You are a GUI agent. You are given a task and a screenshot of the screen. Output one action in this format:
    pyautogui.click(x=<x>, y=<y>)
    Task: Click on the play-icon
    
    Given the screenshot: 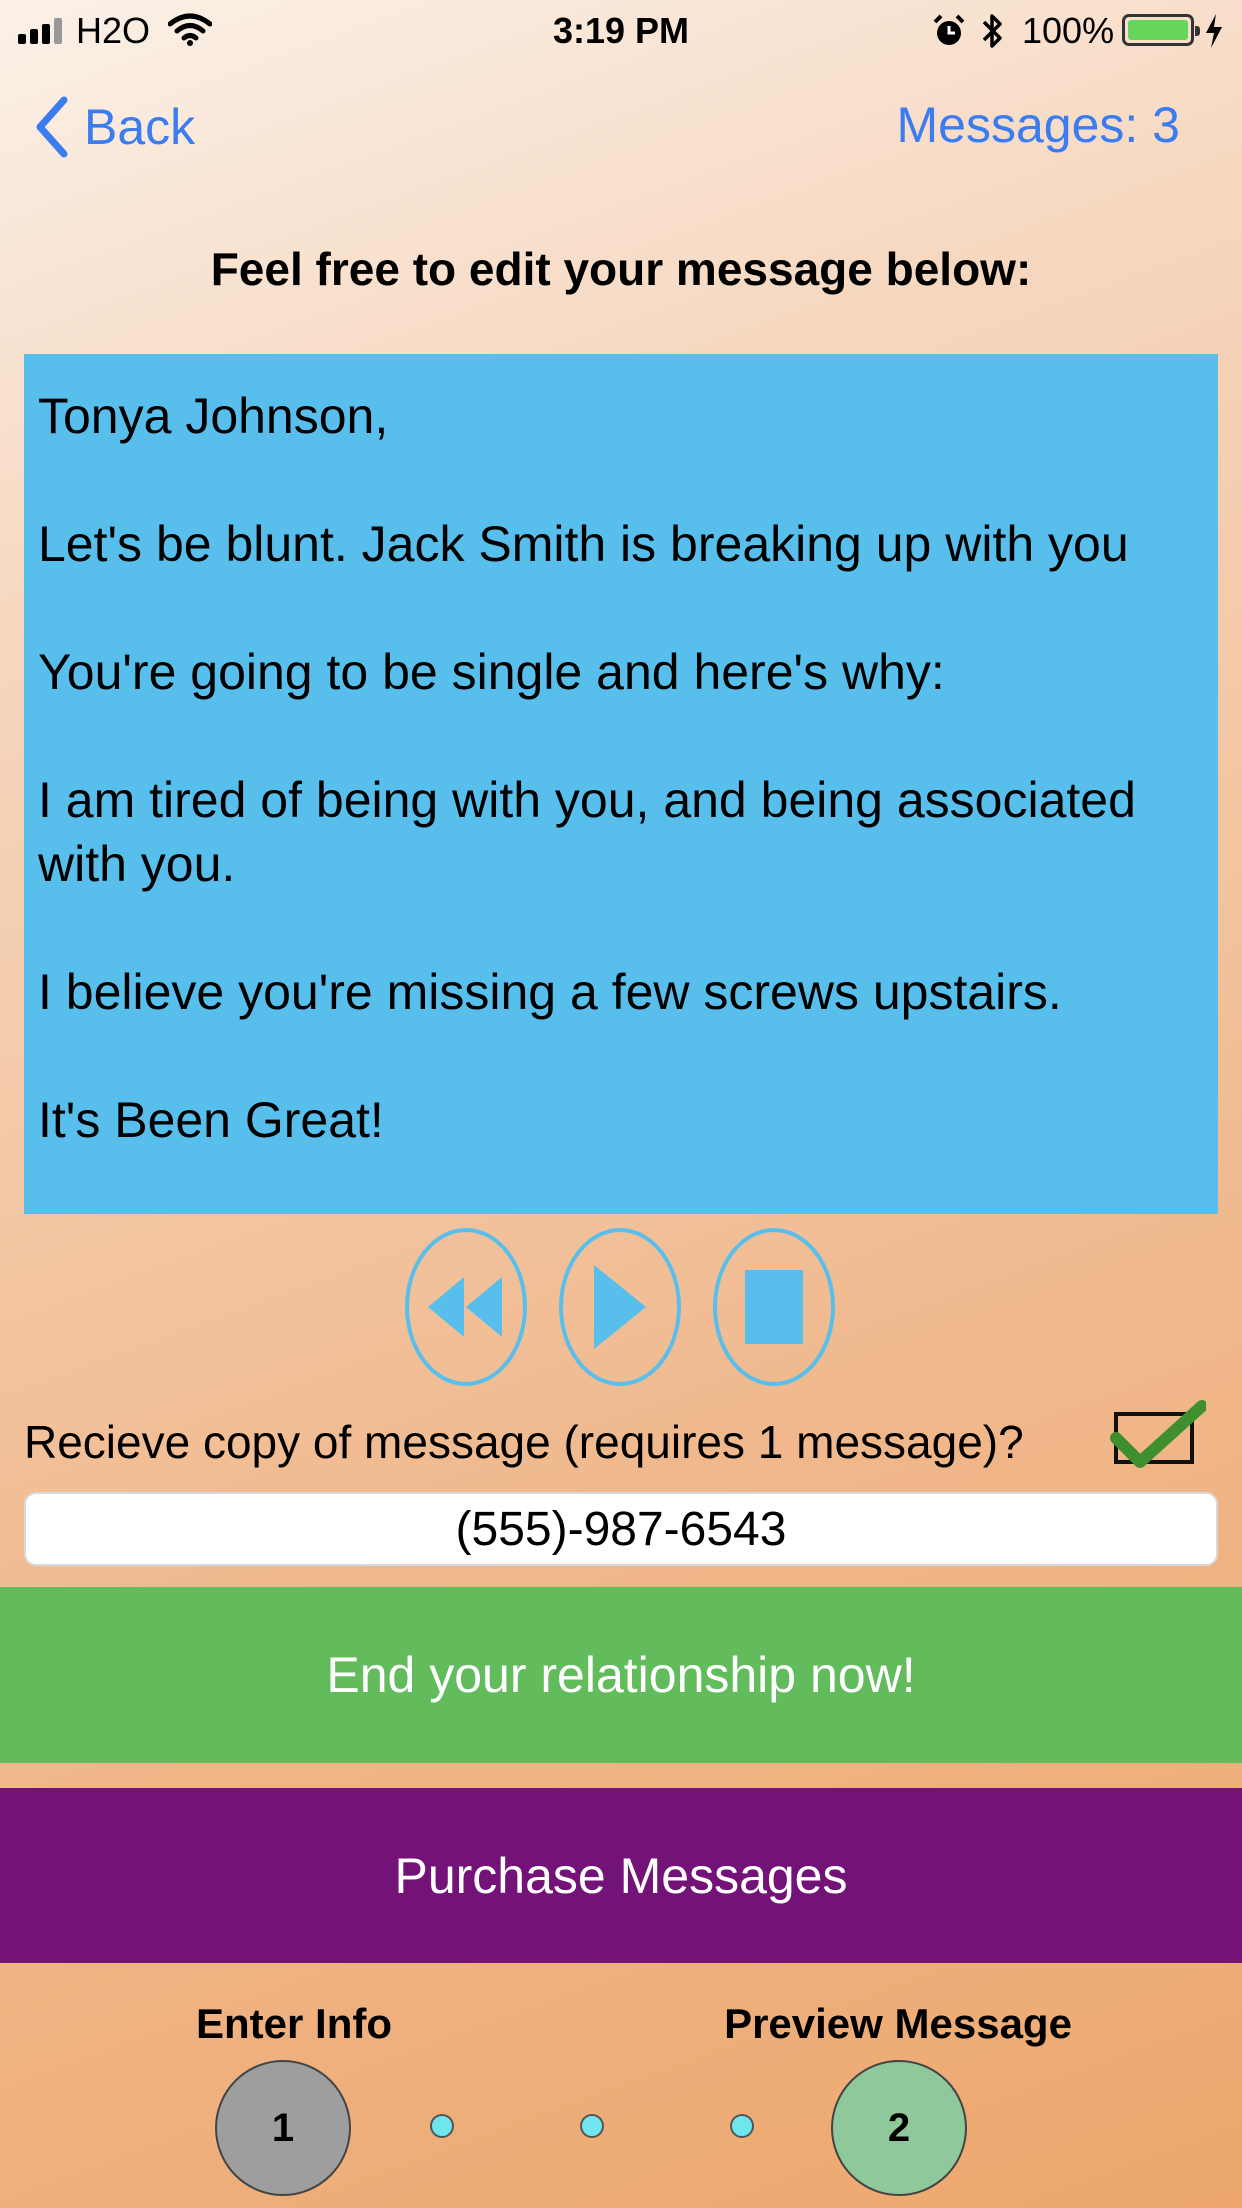 What is the action you would take?
    pyautogui.click(x=620, y=1307)
    